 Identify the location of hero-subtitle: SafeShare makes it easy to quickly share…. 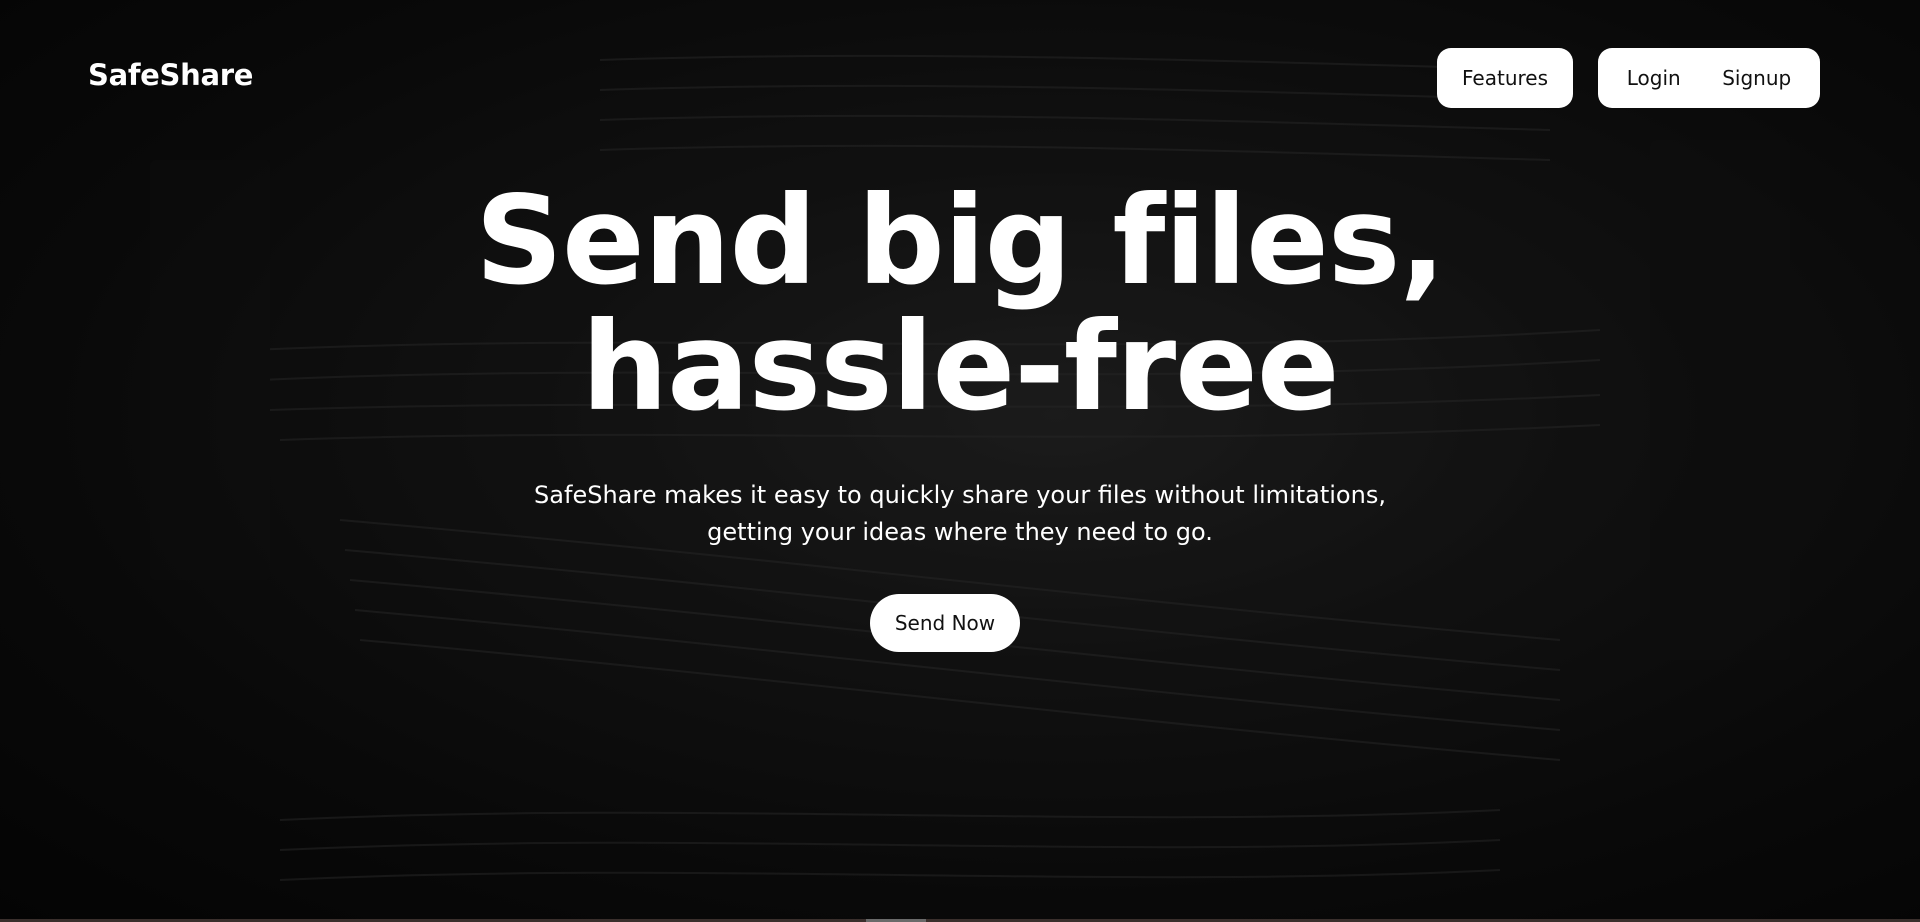
(960, 514).